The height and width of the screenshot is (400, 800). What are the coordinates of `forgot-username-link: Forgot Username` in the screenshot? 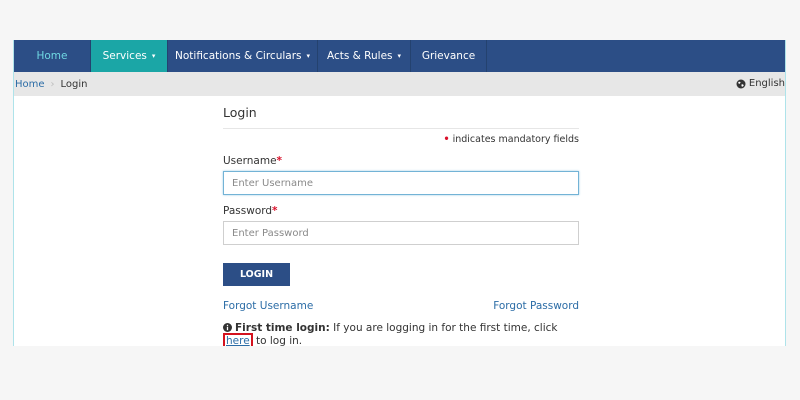 It's located at (268, 306).